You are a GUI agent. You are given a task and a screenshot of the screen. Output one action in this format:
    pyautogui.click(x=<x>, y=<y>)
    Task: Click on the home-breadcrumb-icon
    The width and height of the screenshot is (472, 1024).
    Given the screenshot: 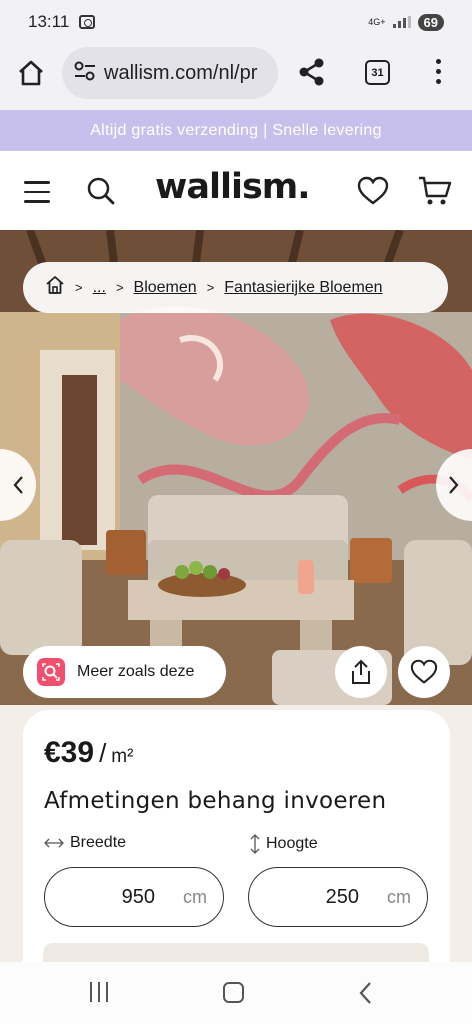 What is the action you would take?
    pyautogui.click(x=55, y=287)
    